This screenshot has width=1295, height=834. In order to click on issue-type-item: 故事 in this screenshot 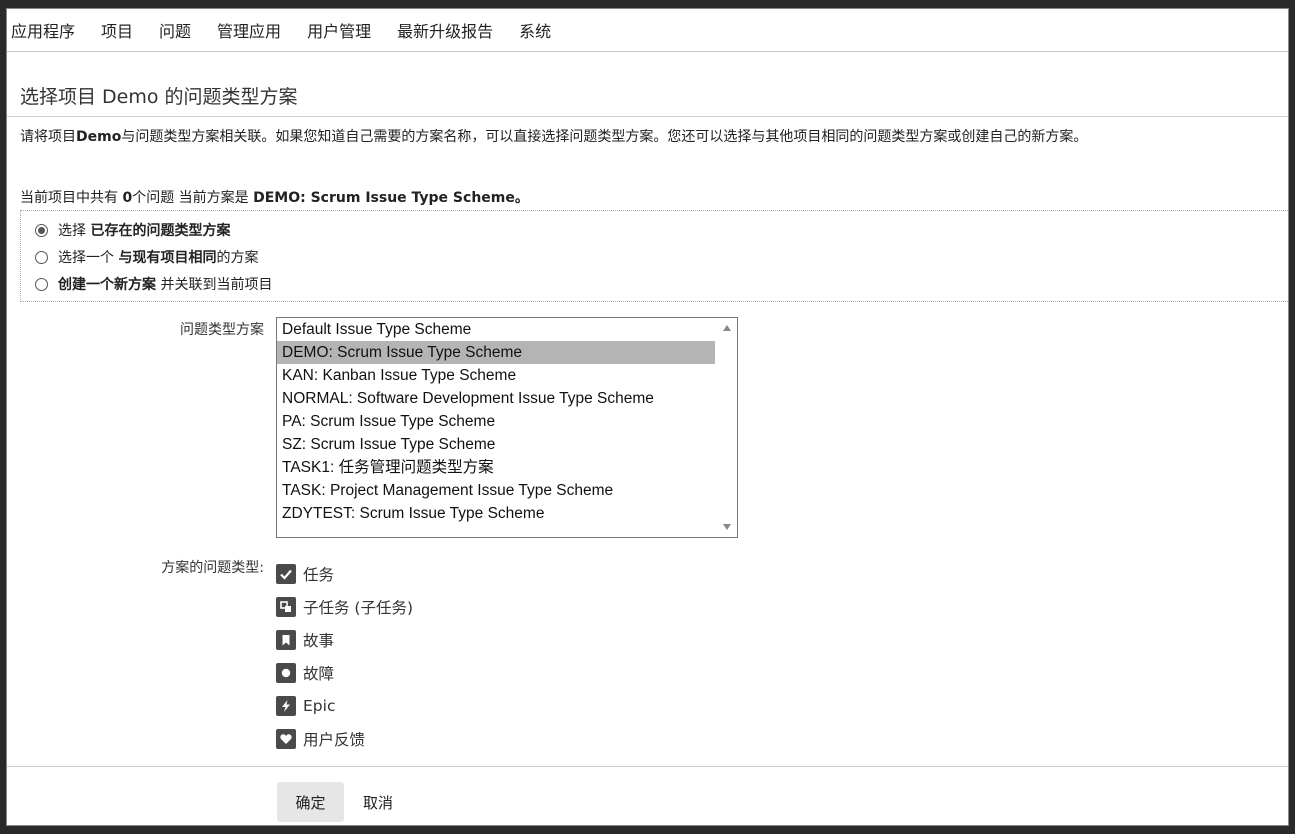, I will do `click(344, 639)`.